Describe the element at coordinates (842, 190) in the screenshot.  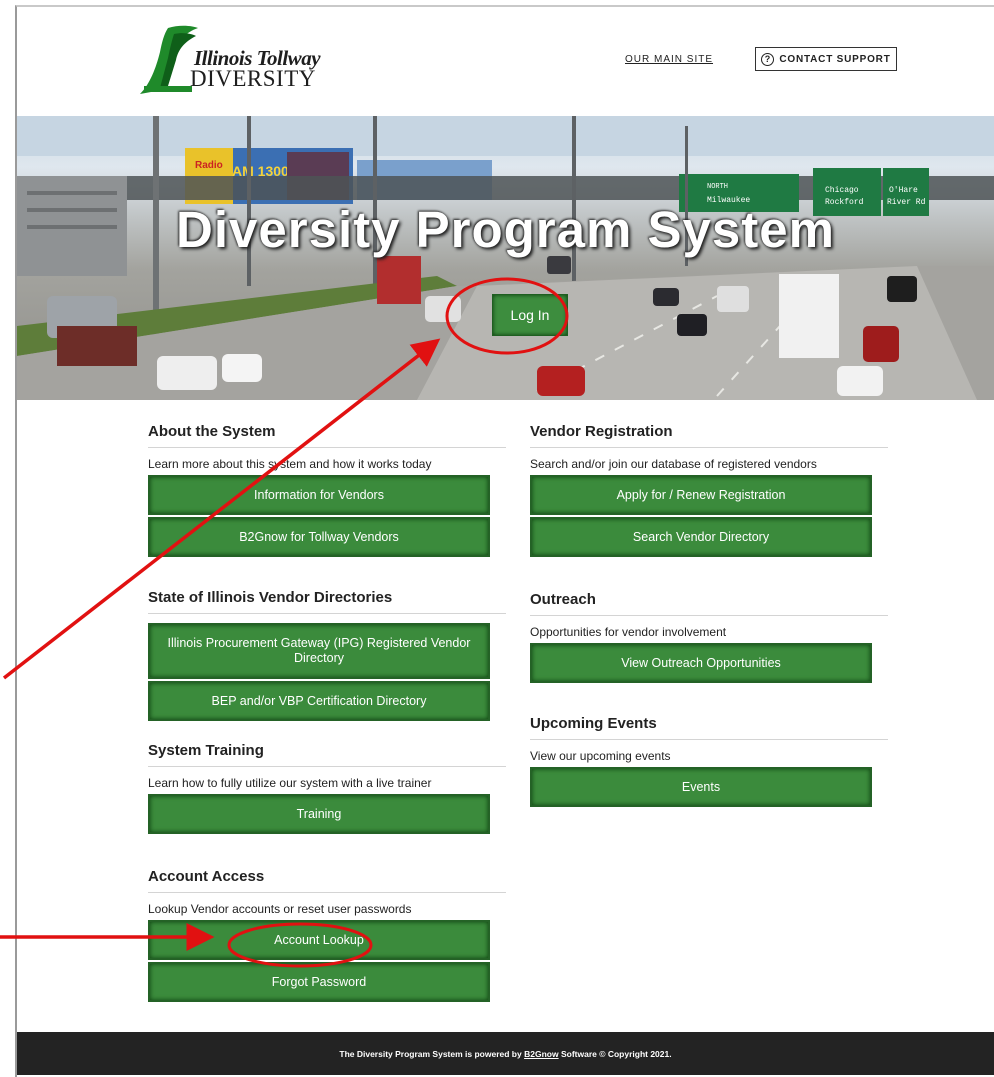
I see `svg-text: Chicago` at that location.